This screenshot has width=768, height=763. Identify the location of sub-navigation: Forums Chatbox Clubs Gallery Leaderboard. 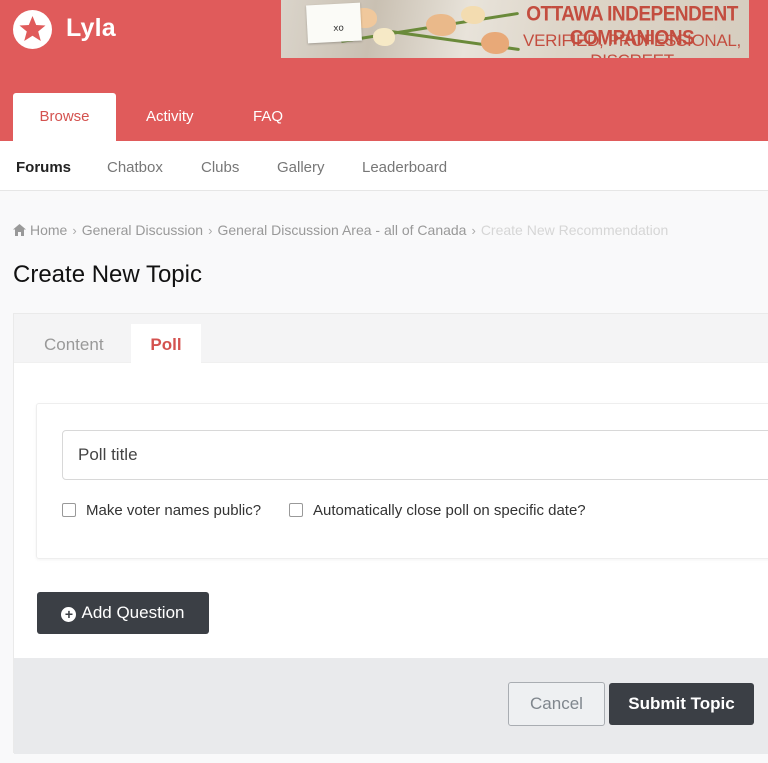
(384, 166).